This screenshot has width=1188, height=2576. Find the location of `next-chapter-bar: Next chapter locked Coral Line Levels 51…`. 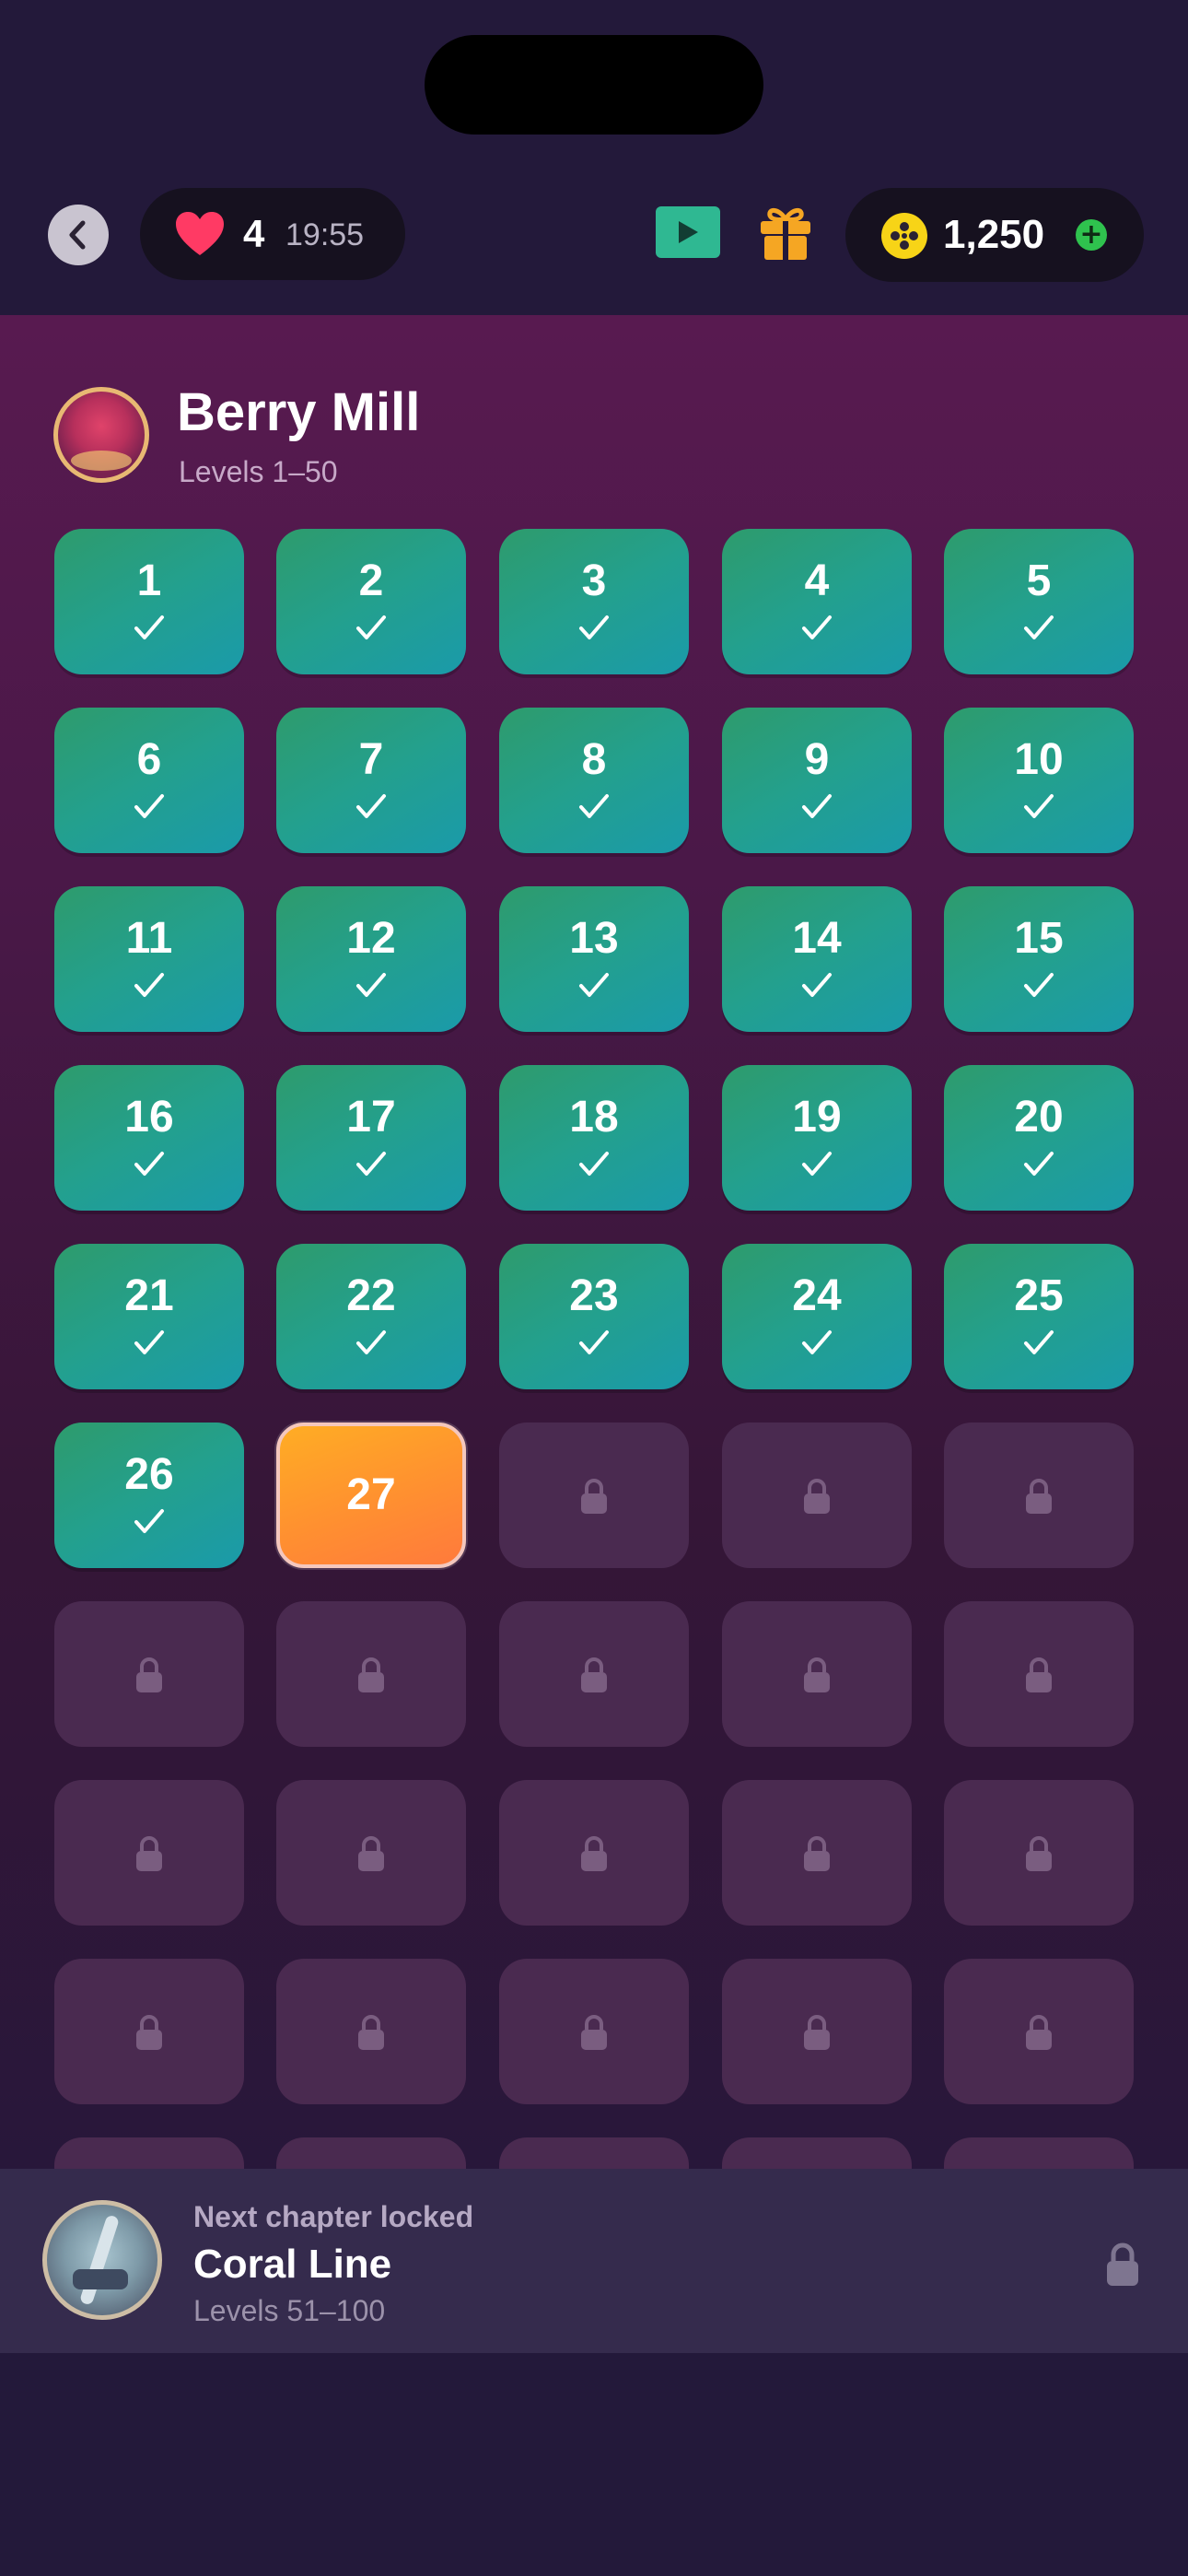

next-chapter-bar: Next chapter locked Coral Line Levels 51… is located at coordinates (594, 2261).